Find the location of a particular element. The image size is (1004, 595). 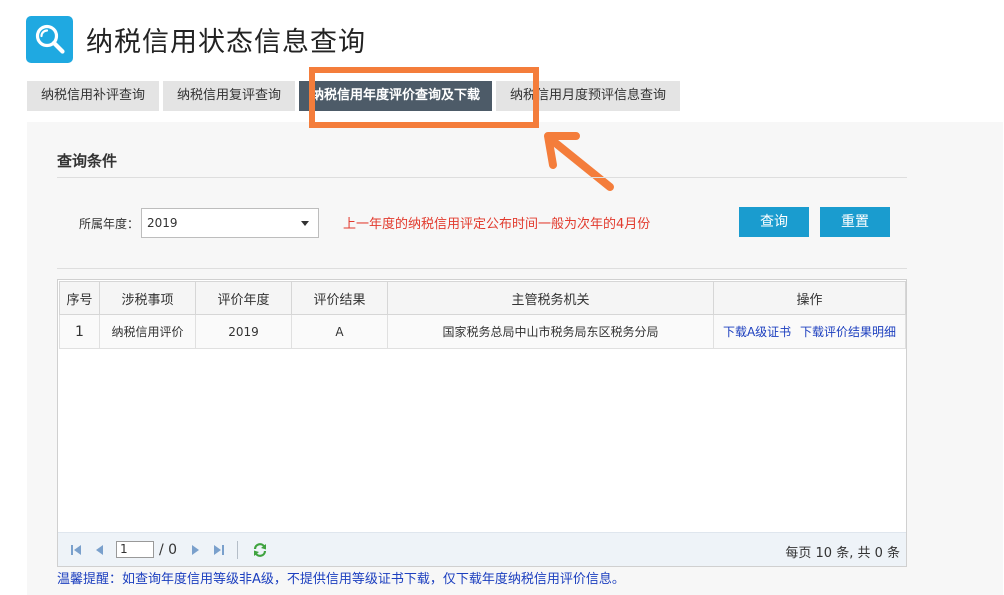

tab-credit-supplement: 纳税信用补评查询 is located at coordinates (93, 96).